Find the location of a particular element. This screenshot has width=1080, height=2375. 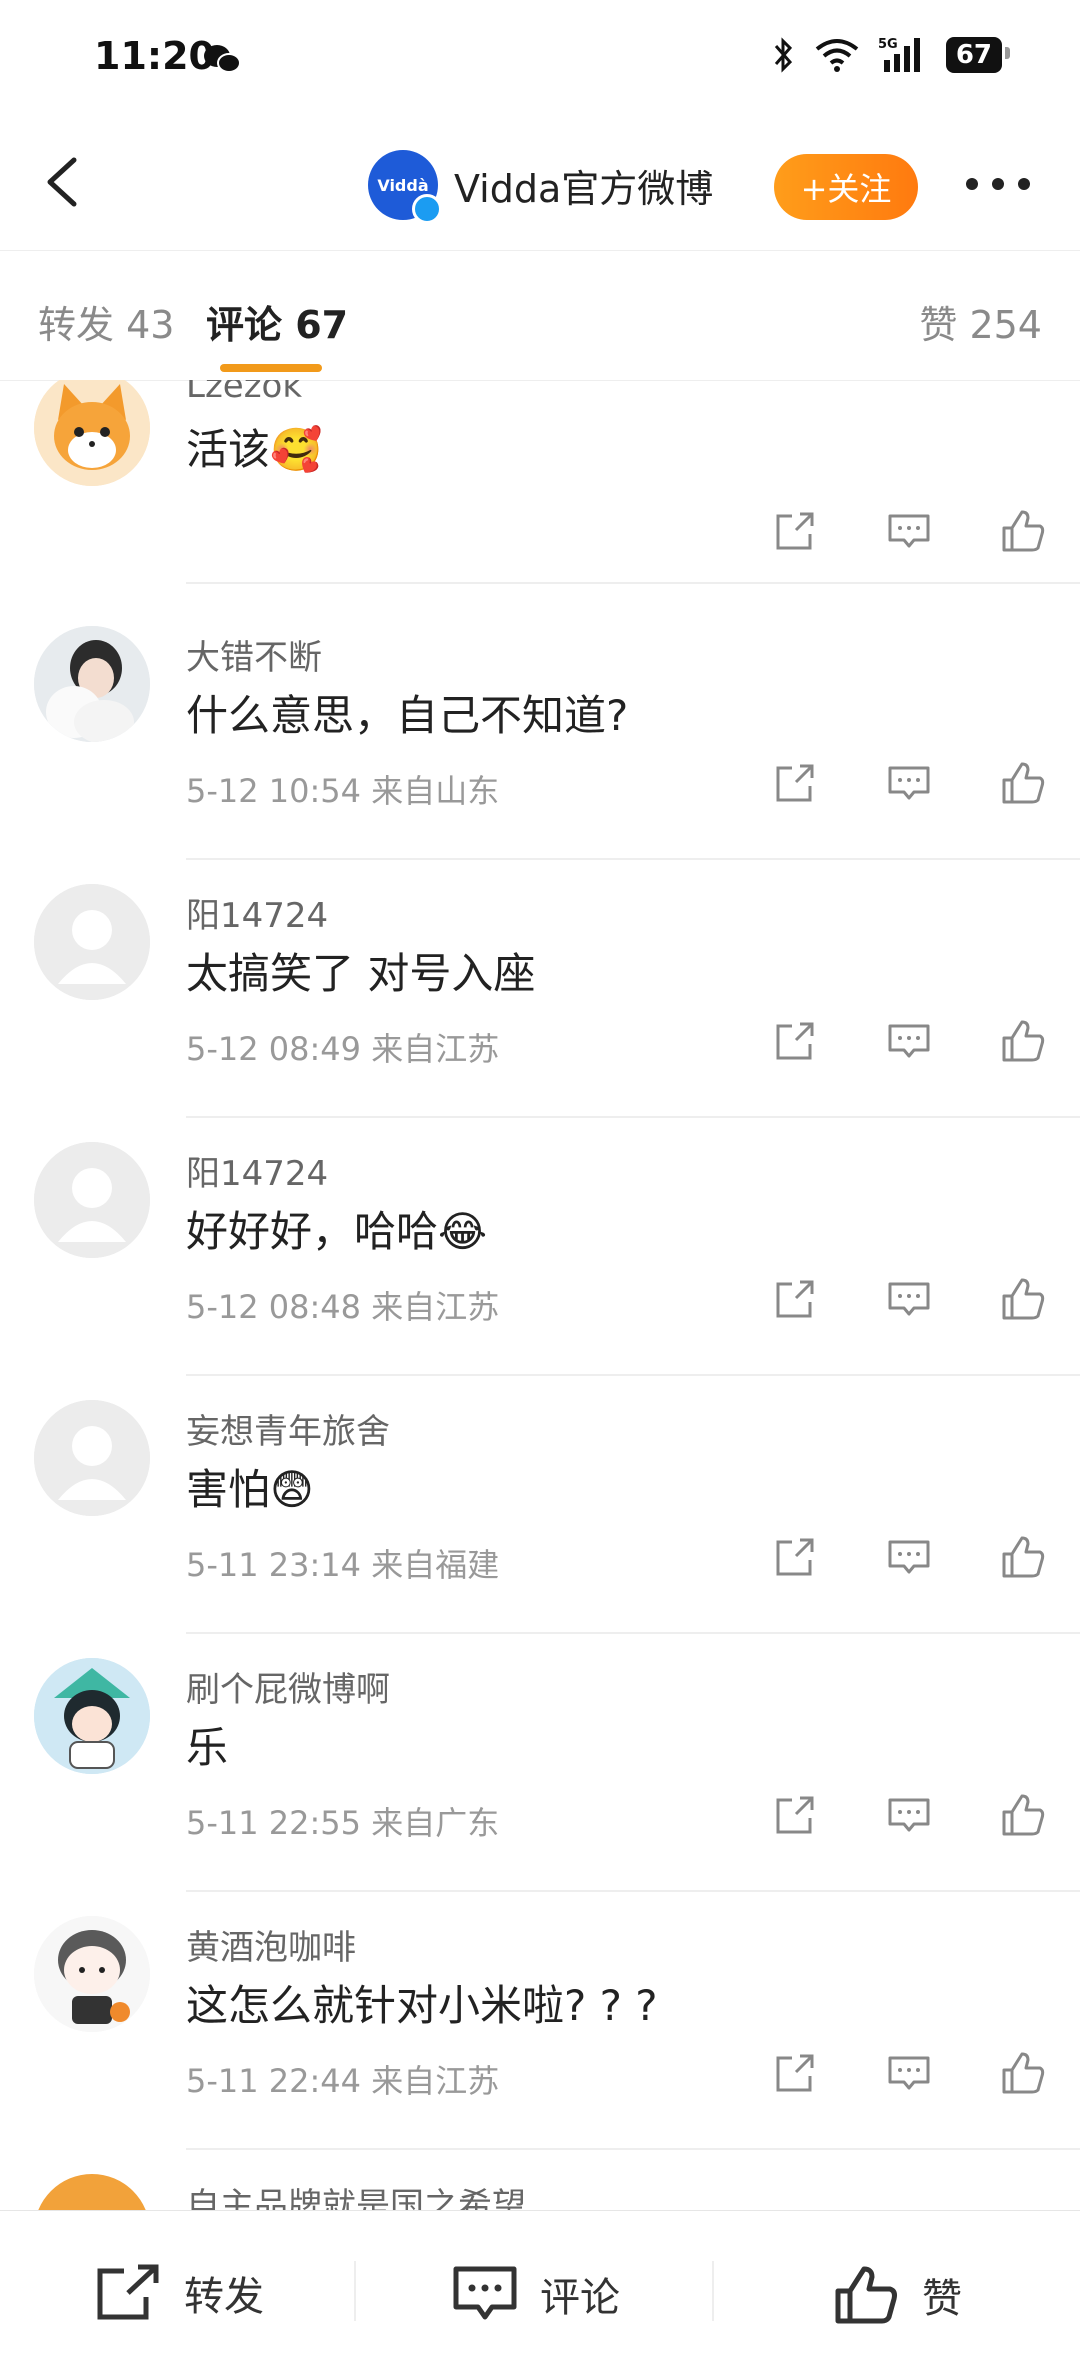

comment-text: 害怕😨 is located at coordinates (250, 1486).